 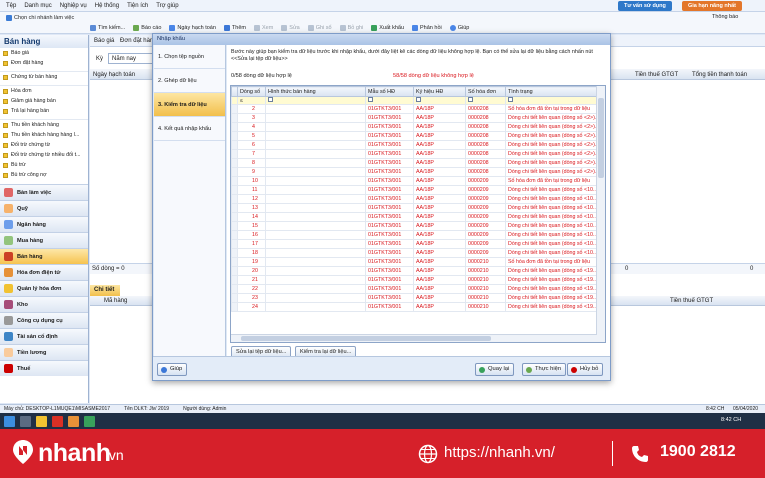 I want to click on filter-checkbox, so click(x=418, y=99).